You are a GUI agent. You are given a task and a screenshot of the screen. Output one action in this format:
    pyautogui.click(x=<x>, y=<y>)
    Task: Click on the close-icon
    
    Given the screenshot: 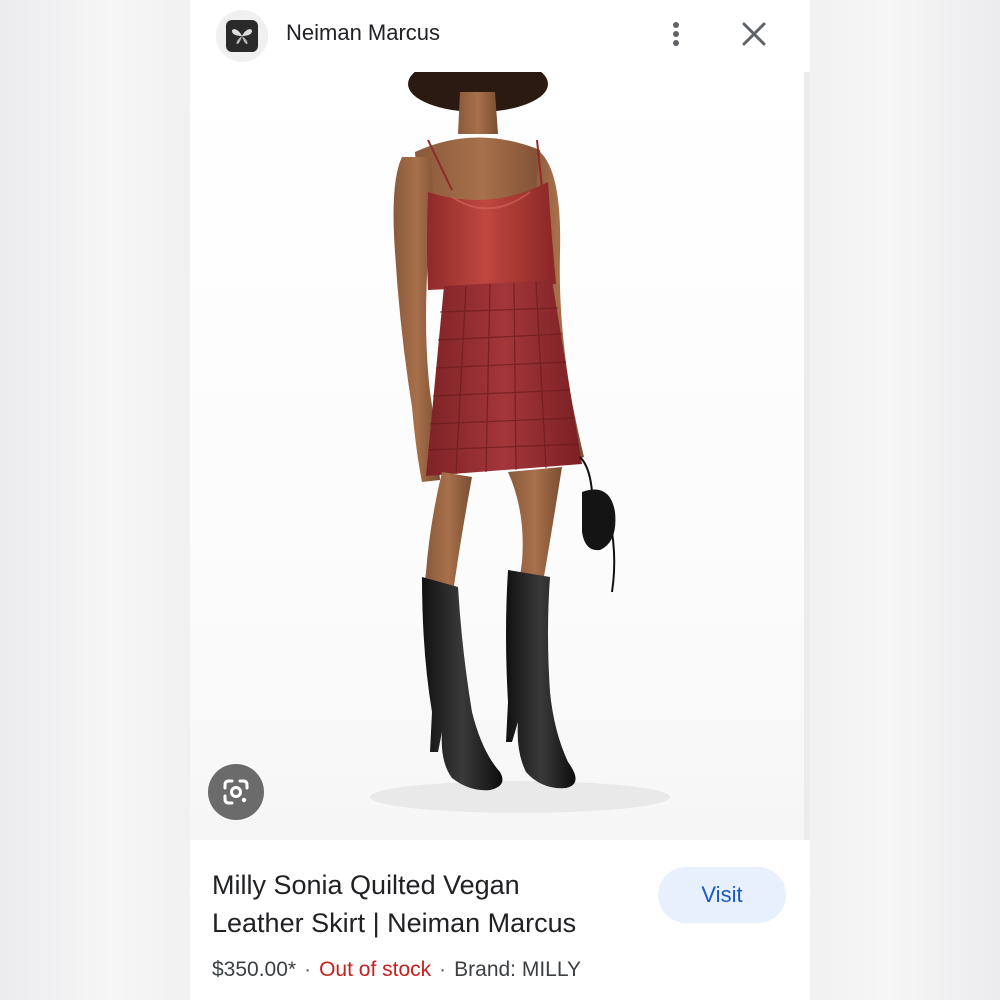 What is the action you would take?
    pyautogui.click(x=754, y=34)
    